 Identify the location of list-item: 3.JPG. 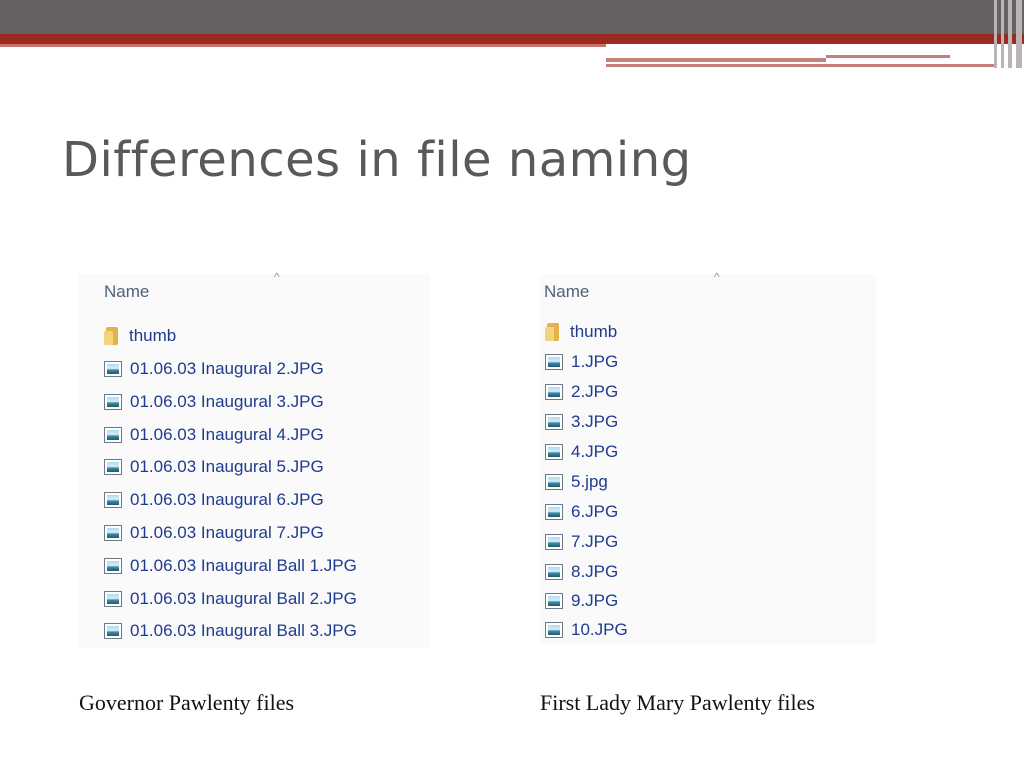
(581, 422).